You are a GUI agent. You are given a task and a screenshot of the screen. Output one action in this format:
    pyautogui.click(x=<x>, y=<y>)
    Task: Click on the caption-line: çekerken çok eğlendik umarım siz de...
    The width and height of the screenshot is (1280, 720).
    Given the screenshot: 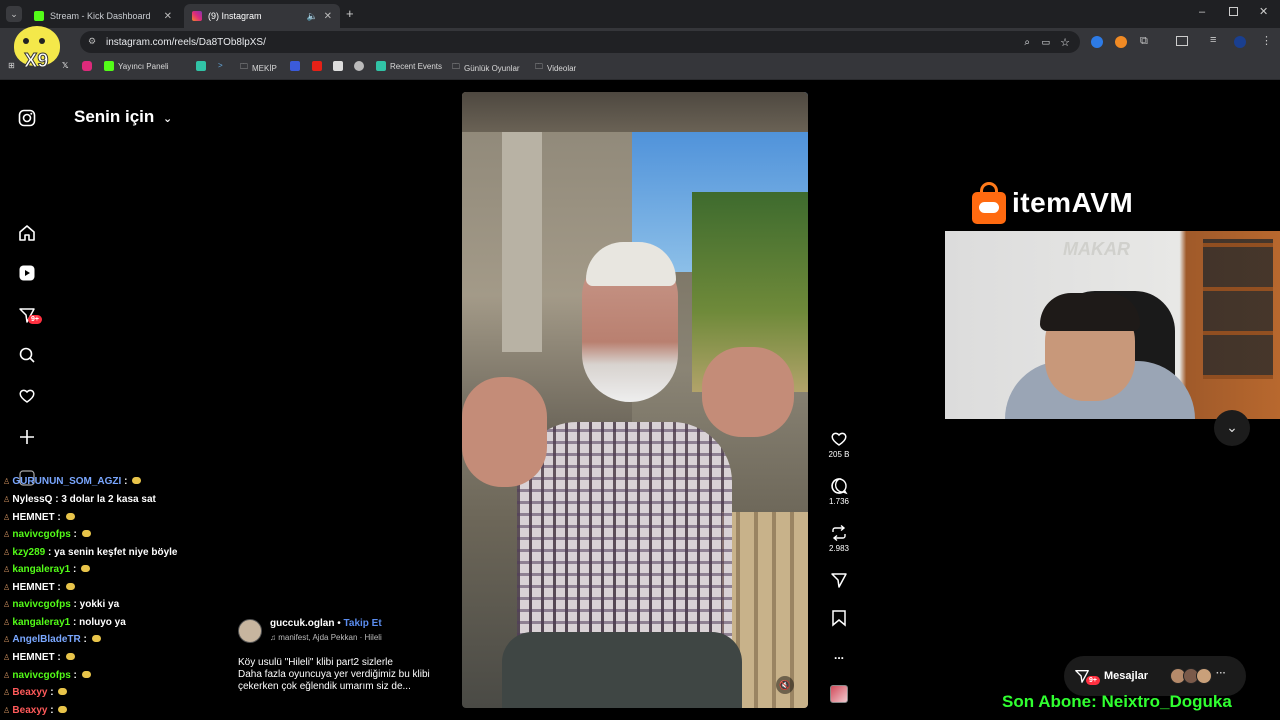 What is the action you would take?
    pyautogui.click(x=334, y=687)
    